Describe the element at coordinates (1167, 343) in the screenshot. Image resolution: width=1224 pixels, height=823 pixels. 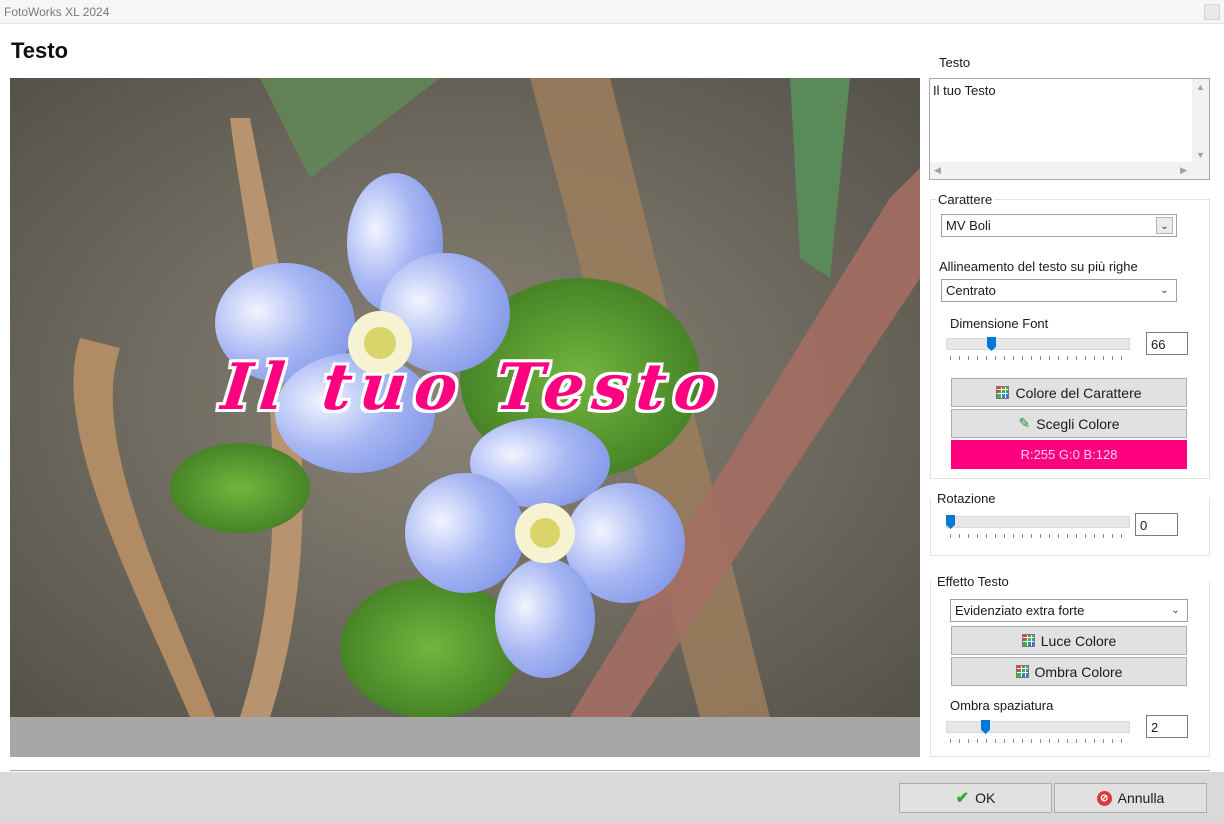
I see `font-size-input: 66` at that location.